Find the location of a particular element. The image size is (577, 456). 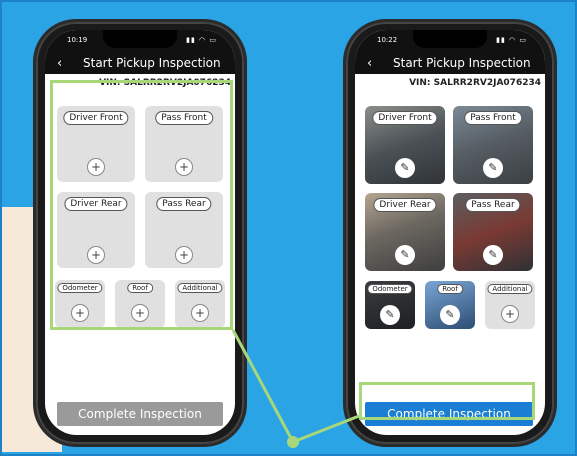

status-bar: 10:22 ▮▮ ◠ ▭ is located at coordinates (450, 41).